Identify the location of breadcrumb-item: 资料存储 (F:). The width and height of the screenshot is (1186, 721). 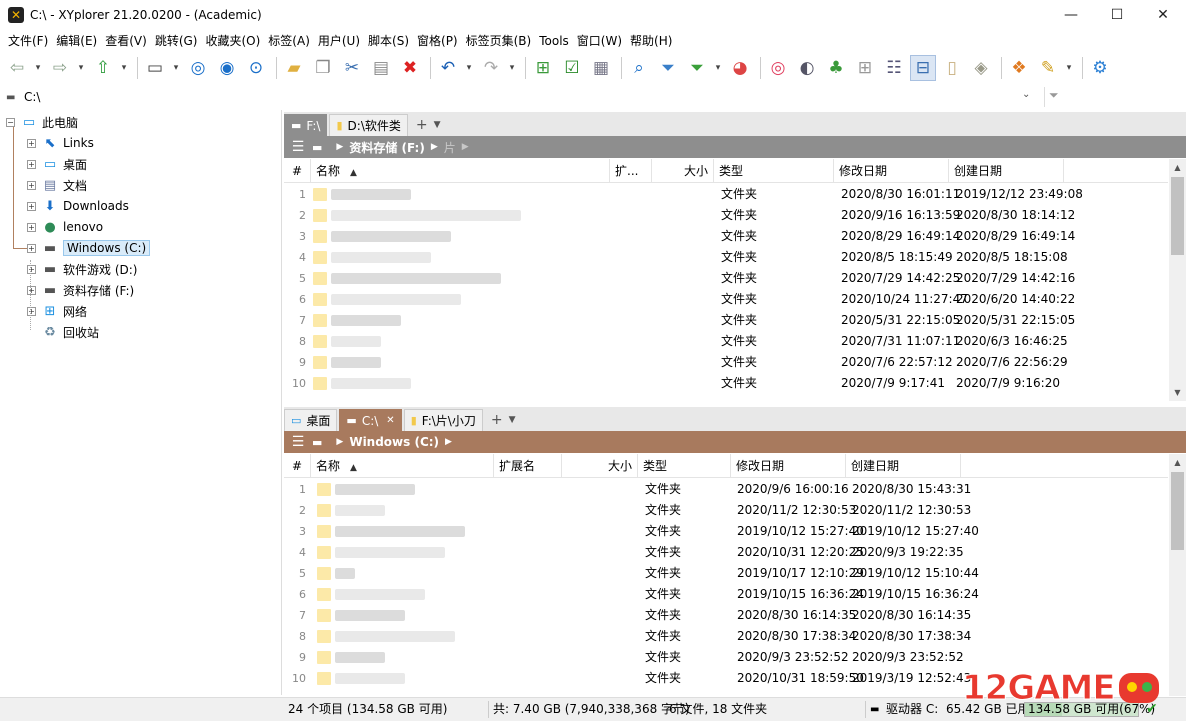
(387, 147).